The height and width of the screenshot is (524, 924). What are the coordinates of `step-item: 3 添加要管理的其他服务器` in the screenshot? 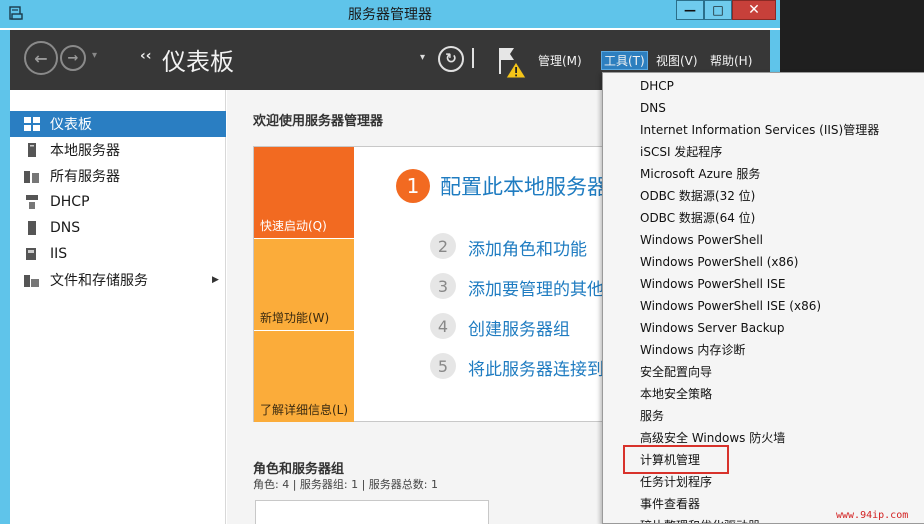 It's located at (542, 287).